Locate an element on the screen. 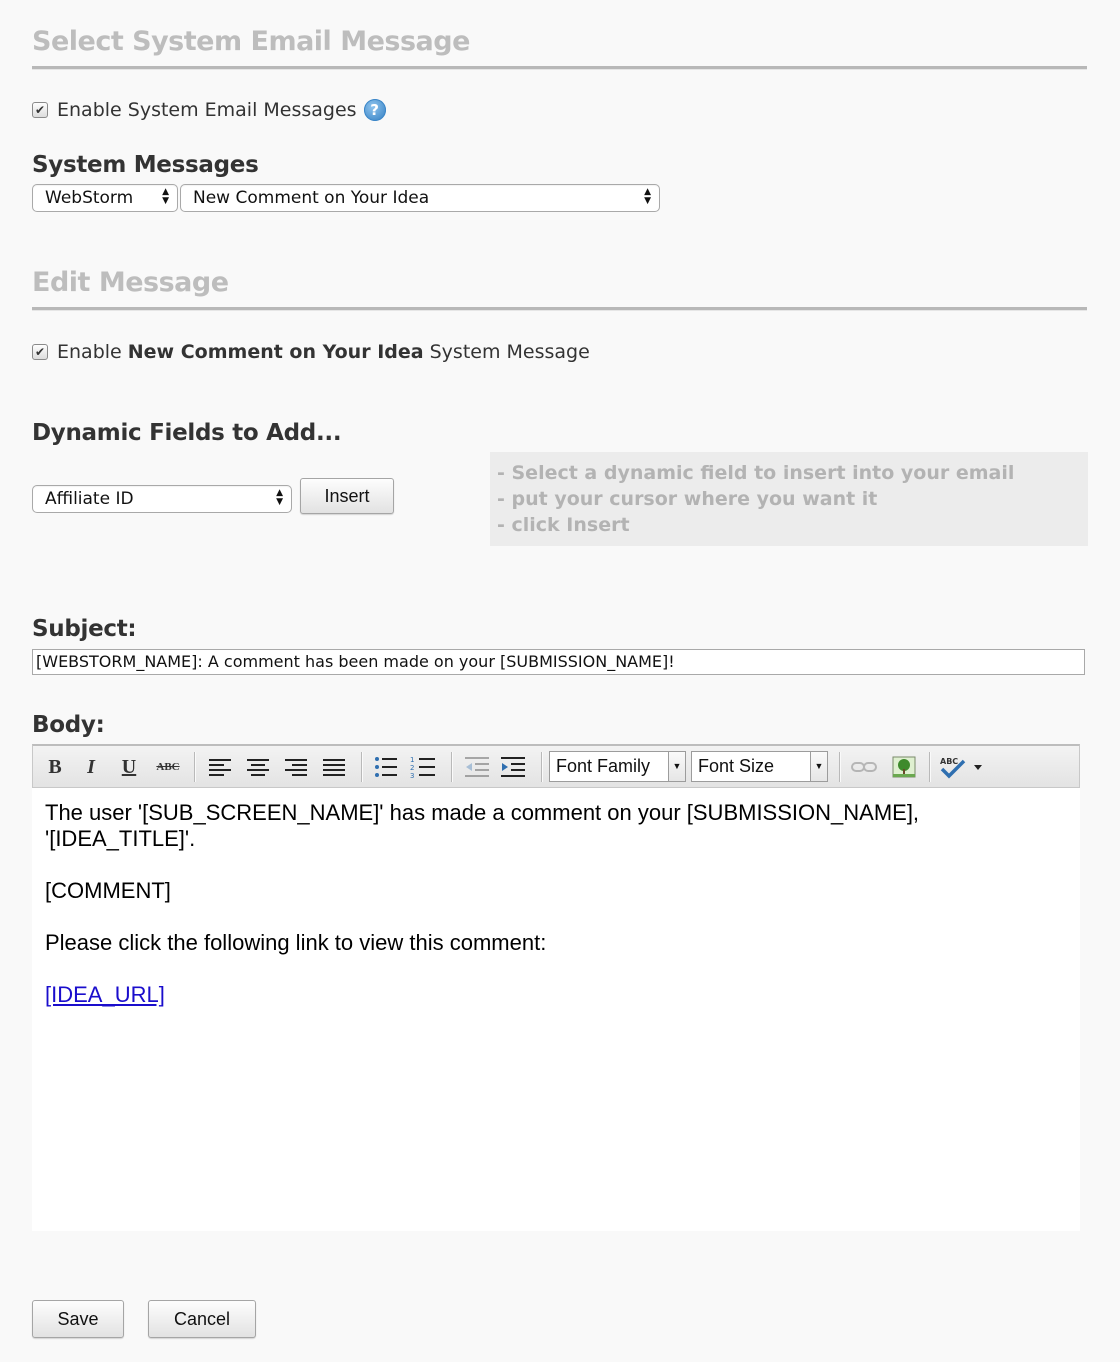 This screenshot has height=1362, width=1120. hint-line: - put your cursor where you want it is located at coordinates (687, 499).